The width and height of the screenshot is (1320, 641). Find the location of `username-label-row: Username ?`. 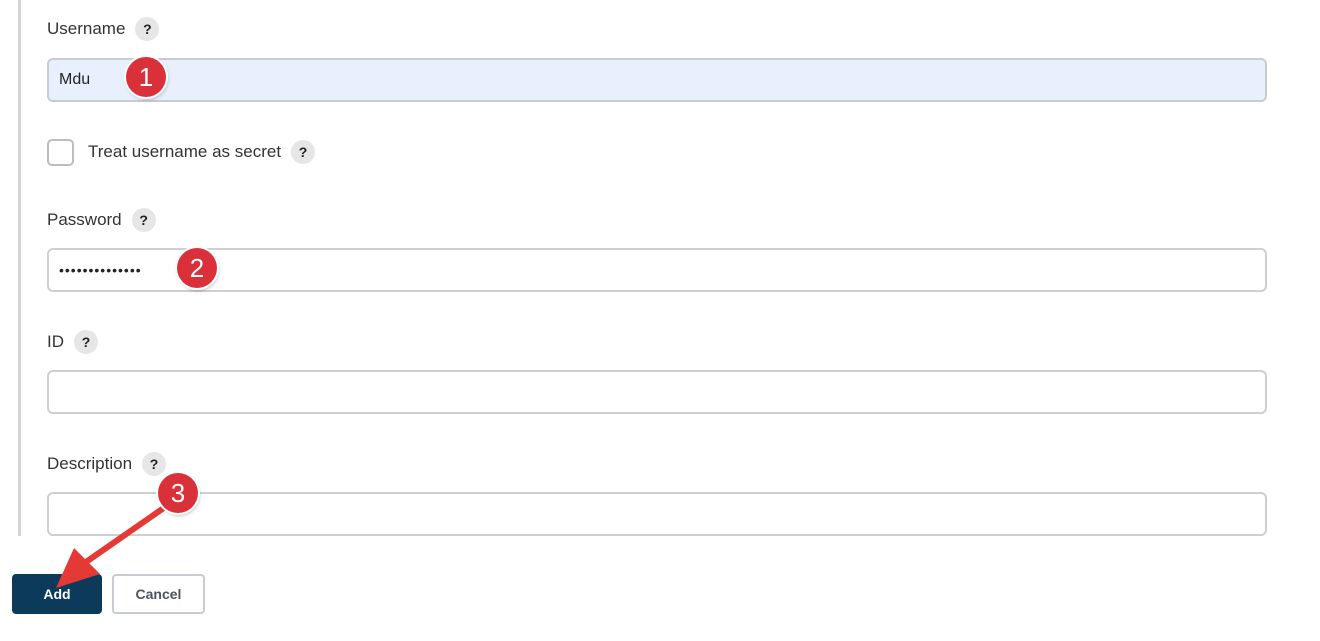

username-label-row: Username ? is located at coordinates (103, 29).